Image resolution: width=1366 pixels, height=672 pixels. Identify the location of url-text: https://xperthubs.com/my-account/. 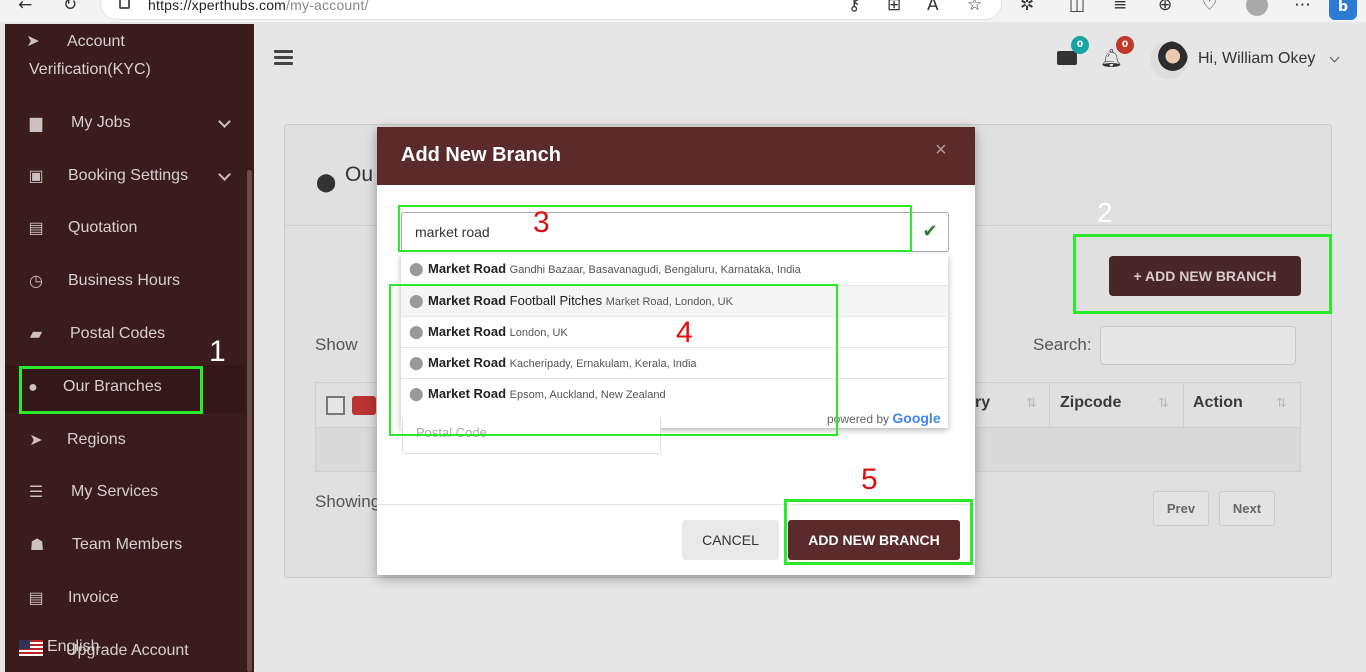
(258, 6).